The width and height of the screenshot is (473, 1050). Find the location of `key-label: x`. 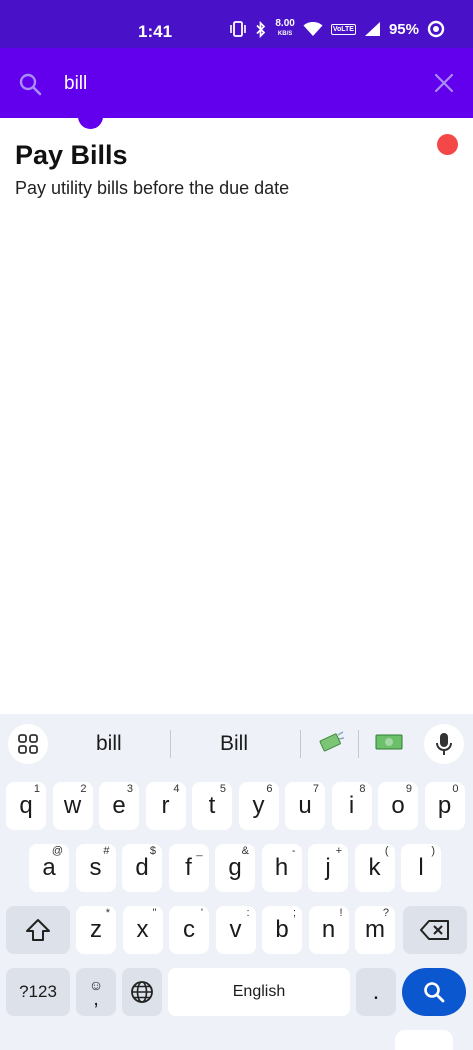

key-label: x is located at coordinates (142, 929).